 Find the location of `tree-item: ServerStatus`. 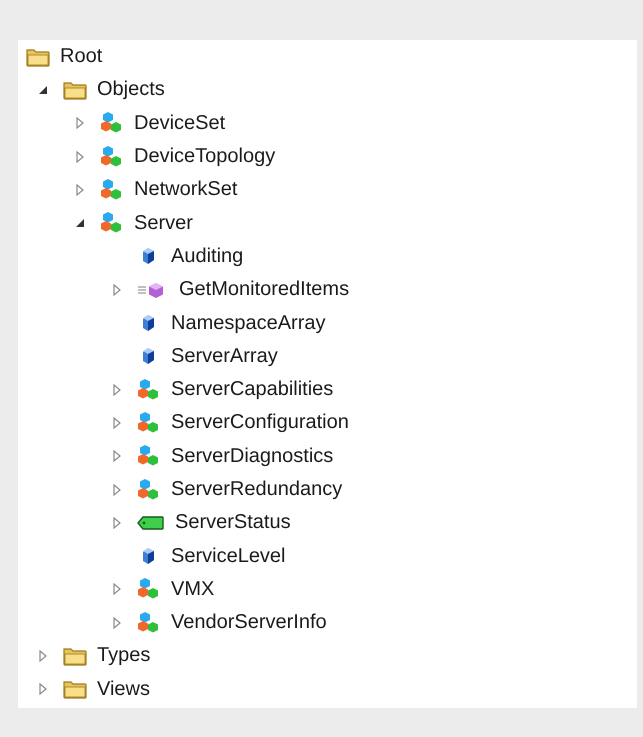

tree-item: ServerStatus is located at coordinates (233, 522).